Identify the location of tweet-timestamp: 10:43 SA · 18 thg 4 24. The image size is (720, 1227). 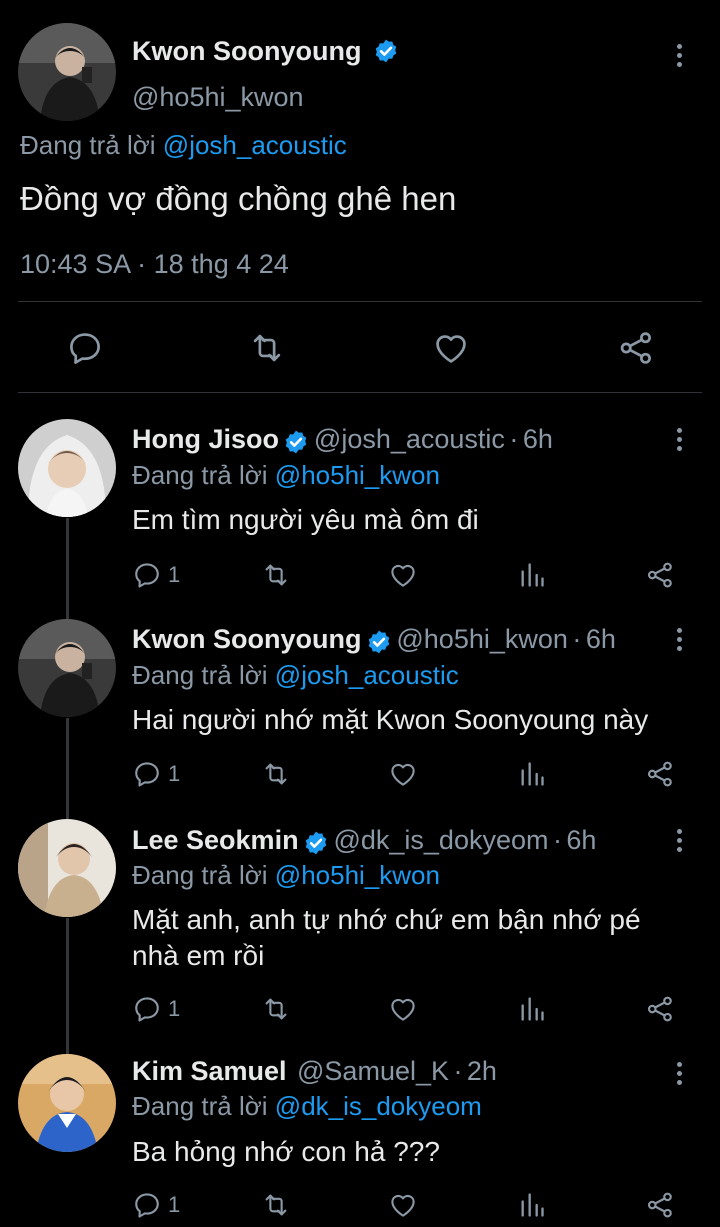
(154, 264).